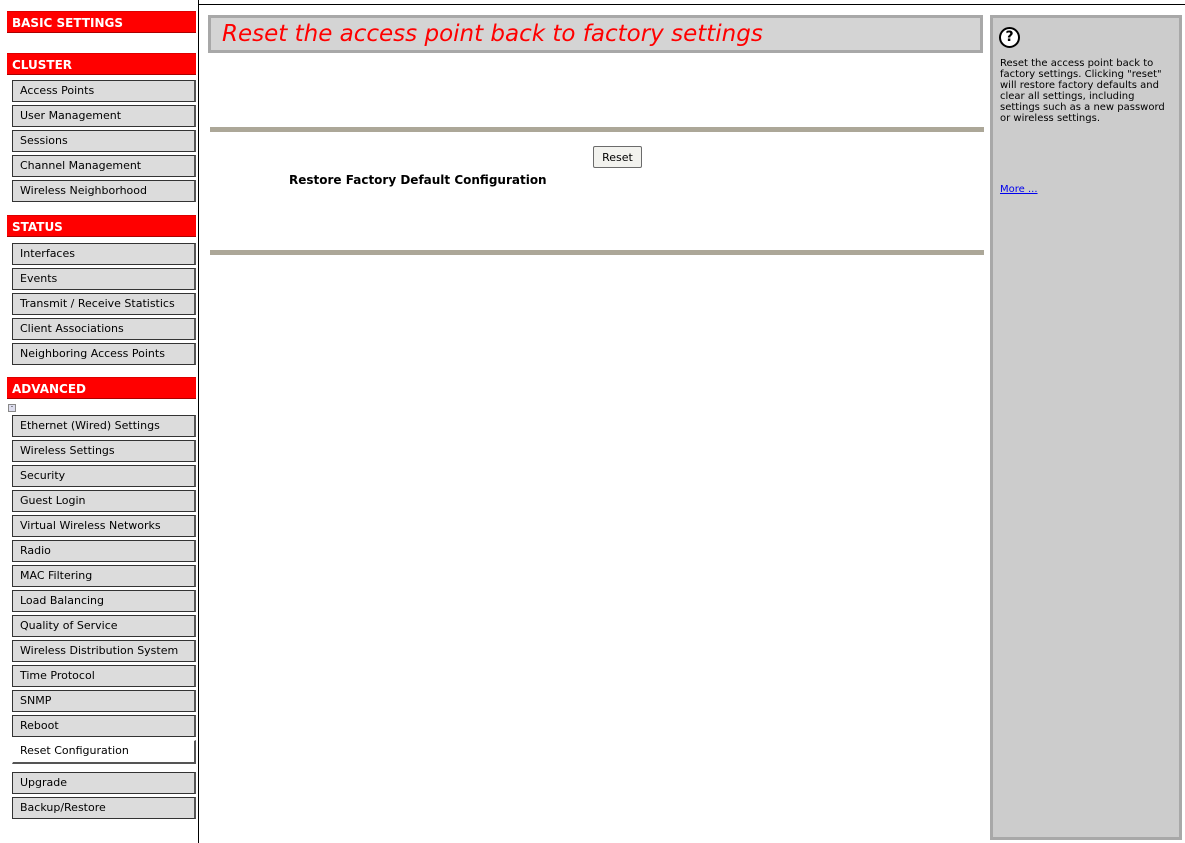  I want to click on nav-item-sessions: Sessions, so click(104, 141).